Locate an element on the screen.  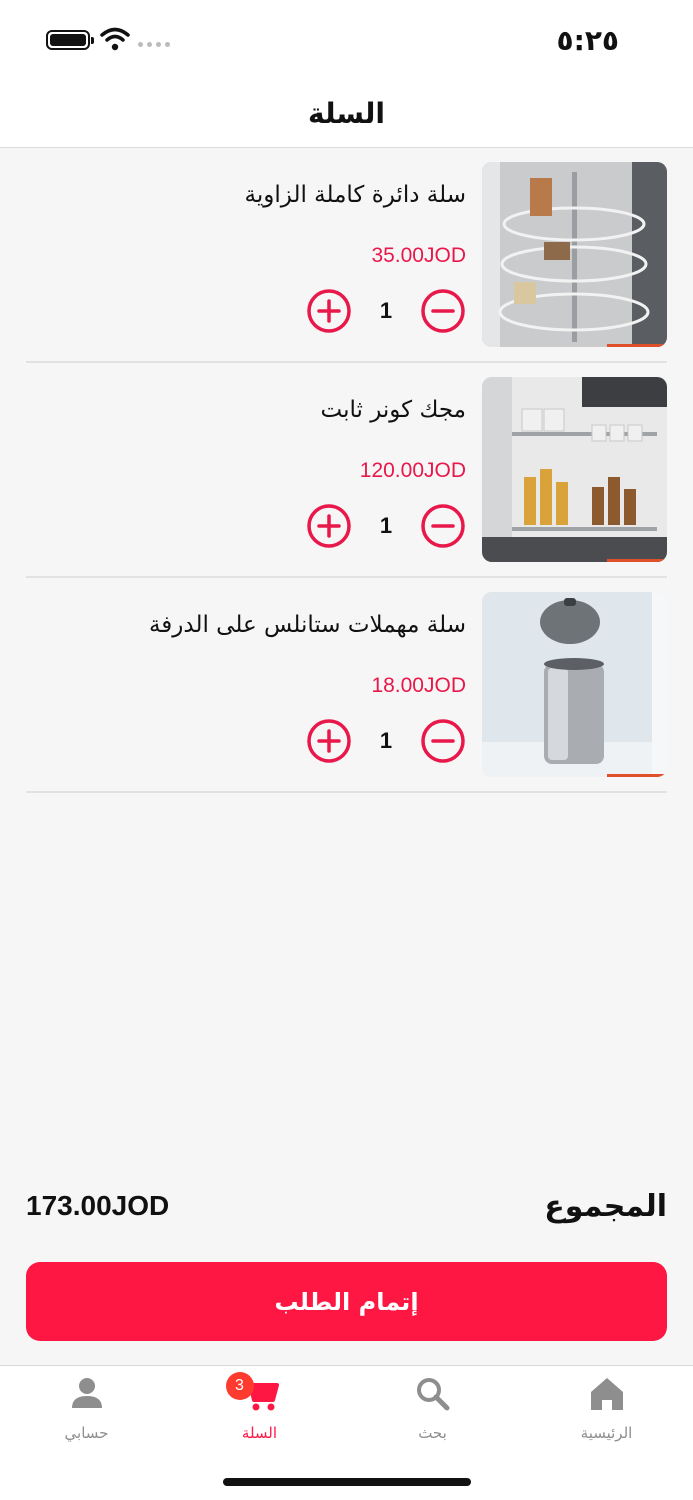
cart-total: 173.00JOD المجموع is located at coordinates (346, 1206).